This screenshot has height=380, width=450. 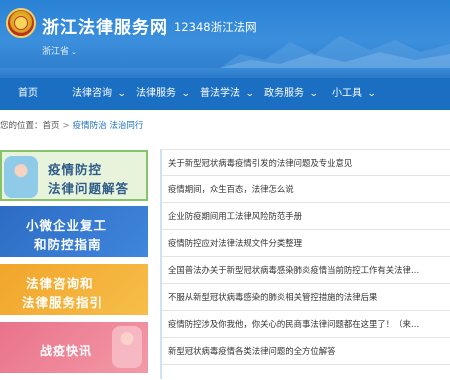 What do you see at coordinates (306, 243) in the screenshot?
I see `list-item: 疫情防控应对法律法规文件分类整理` at bounding box center [306, 243].